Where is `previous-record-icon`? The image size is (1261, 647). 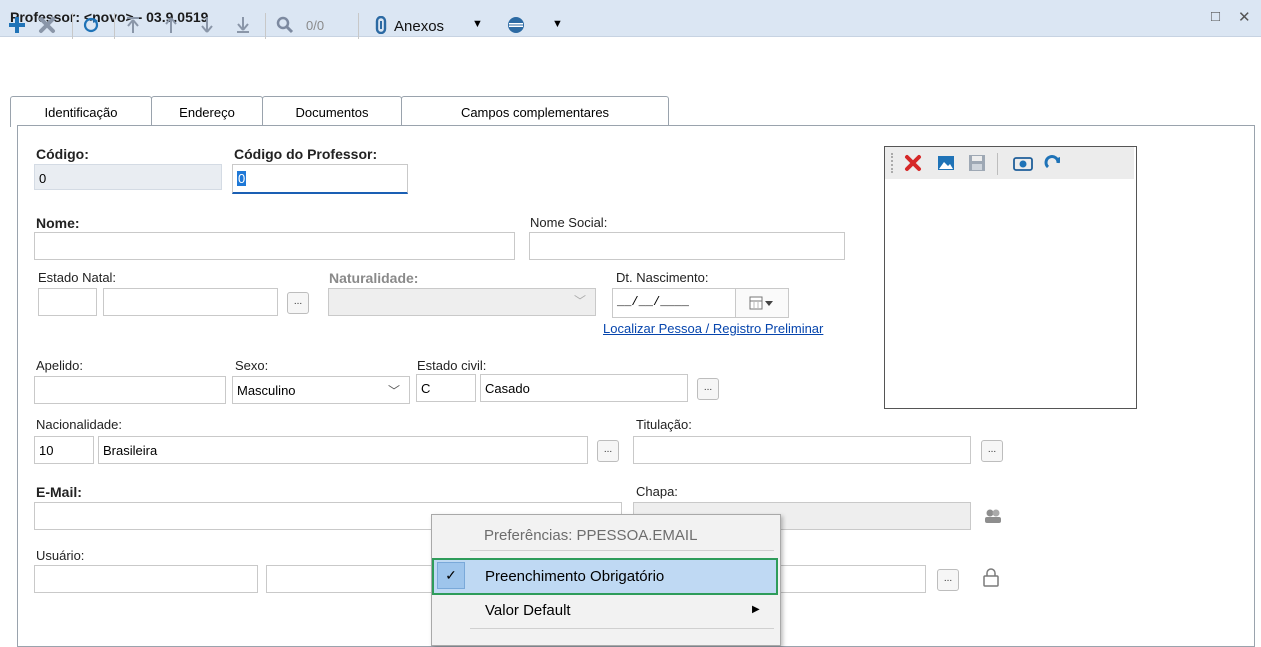
previous-record-icon is located at coordinates (171, 25).